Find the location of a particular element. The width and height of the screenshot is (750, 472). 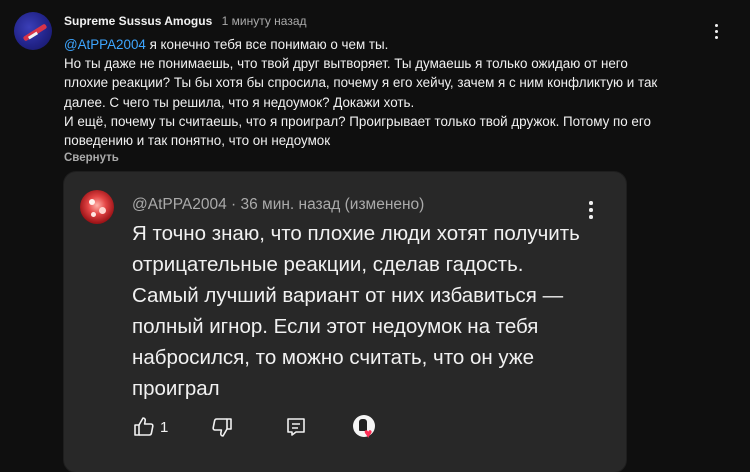

collapse-button: Свернуть is located at coordinates (91, 158).